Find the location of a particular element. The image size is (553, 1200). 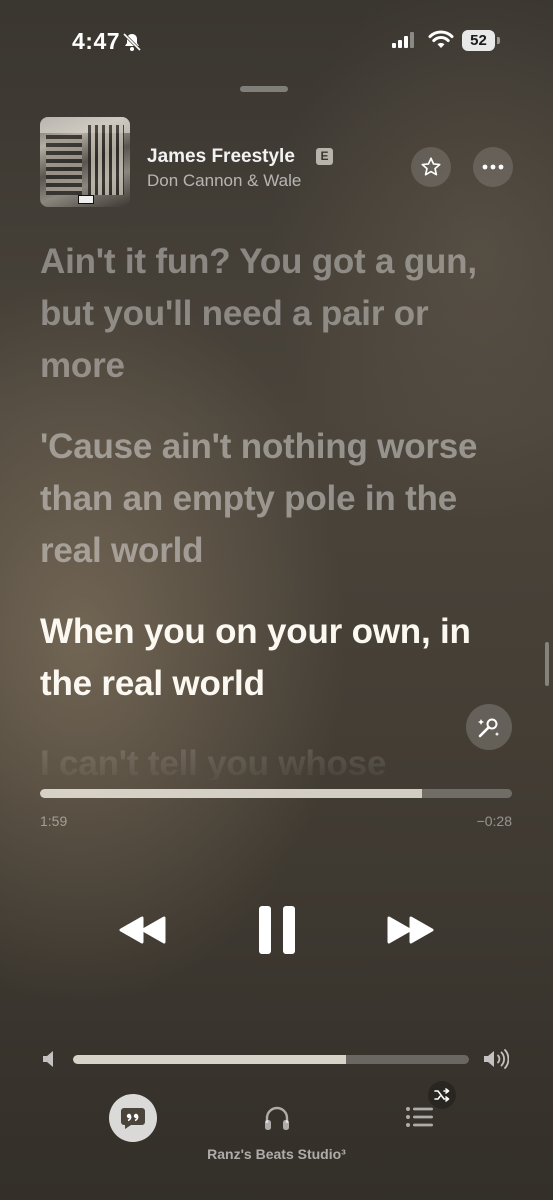

cellular-signal-icon is located at coordinates (404, 42).